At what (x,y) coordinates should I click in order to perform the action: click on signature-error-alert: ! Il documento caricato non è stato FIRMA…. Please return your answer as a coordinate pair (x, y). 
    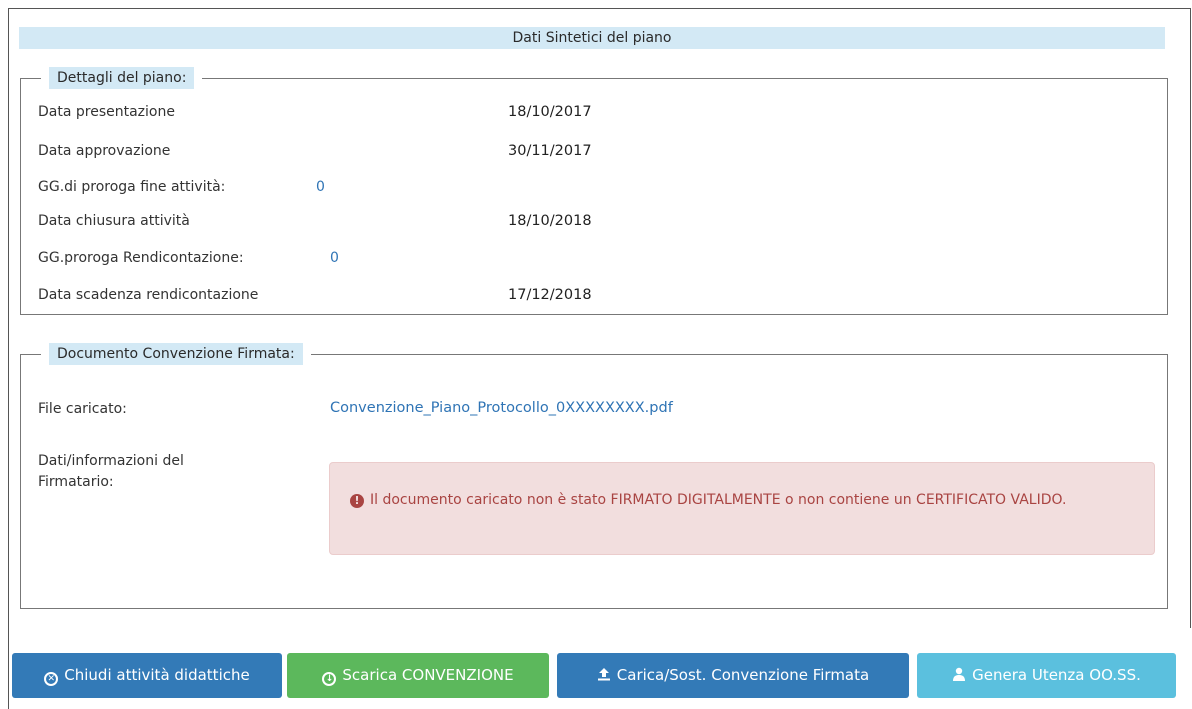
    Looking at the image, I should click on (742, 508).